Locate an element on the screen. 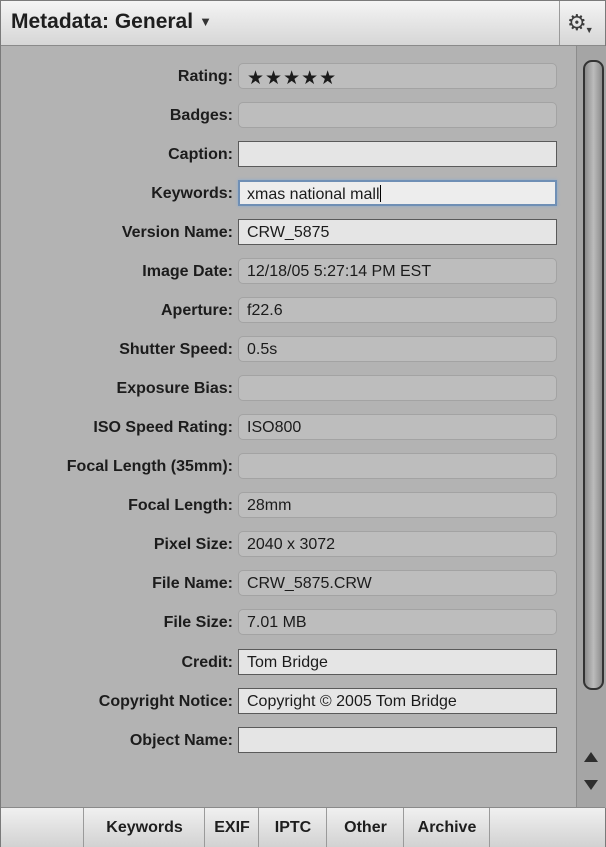 This screenshot has width=606, height=847. version-name-value: CRW_5875 is located at coordinates (288, 232).